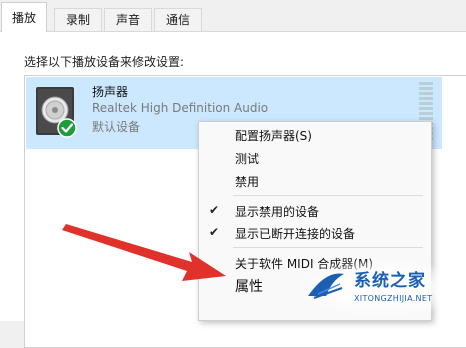 This screenshot has height=348, width=466. I want to click on watermark-url: XITONGZHIJIA.NET, so click(393, 298).